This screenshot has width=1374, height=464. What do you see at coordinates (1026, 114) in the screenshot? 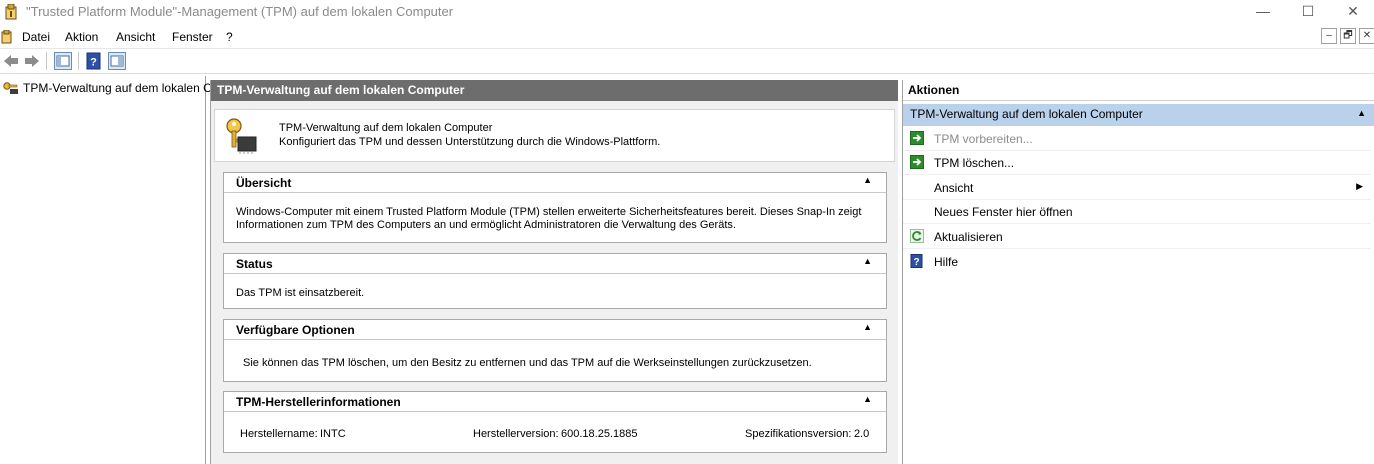
I see `actions-group-label: TPM-Verwaltung auf dem lokalen Computer` at bounding box center [1026, 114].